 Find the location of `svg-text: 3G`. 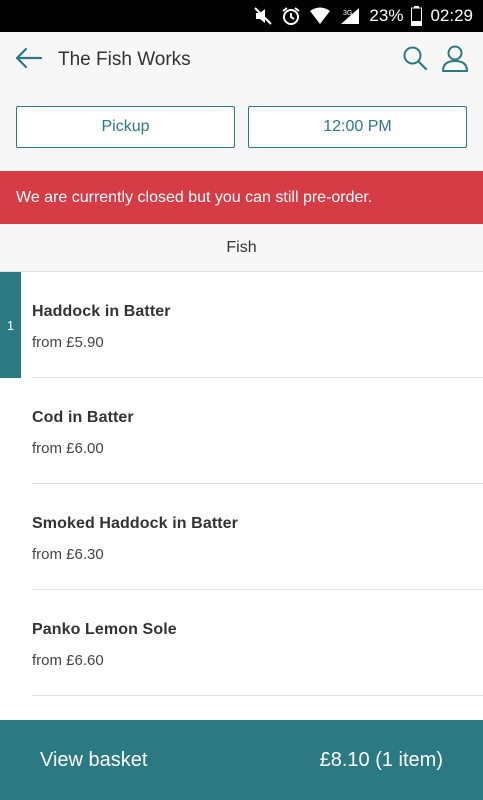

svg-text: 3G is located at coordinates (347, 13).